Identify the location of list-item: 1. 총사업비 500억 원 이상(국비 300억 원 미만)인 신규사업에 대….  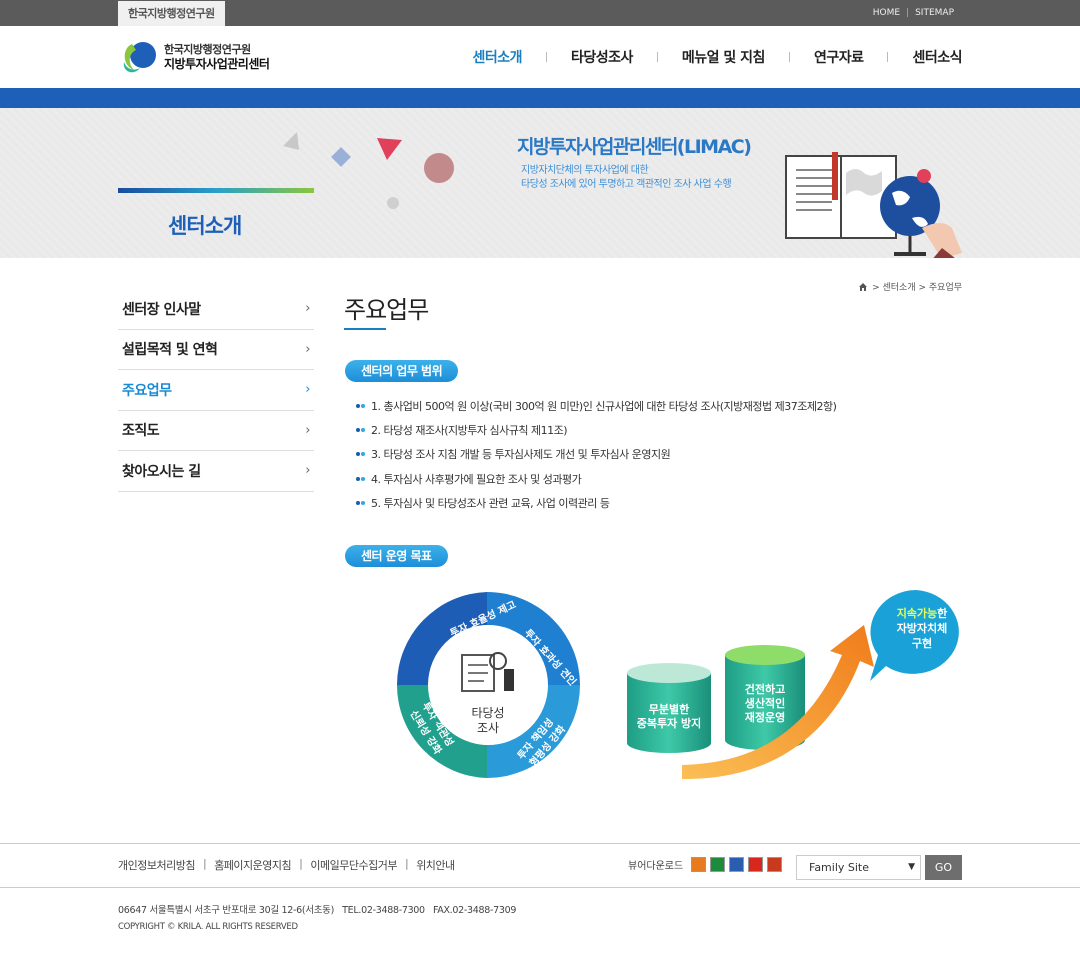
(596, 406).